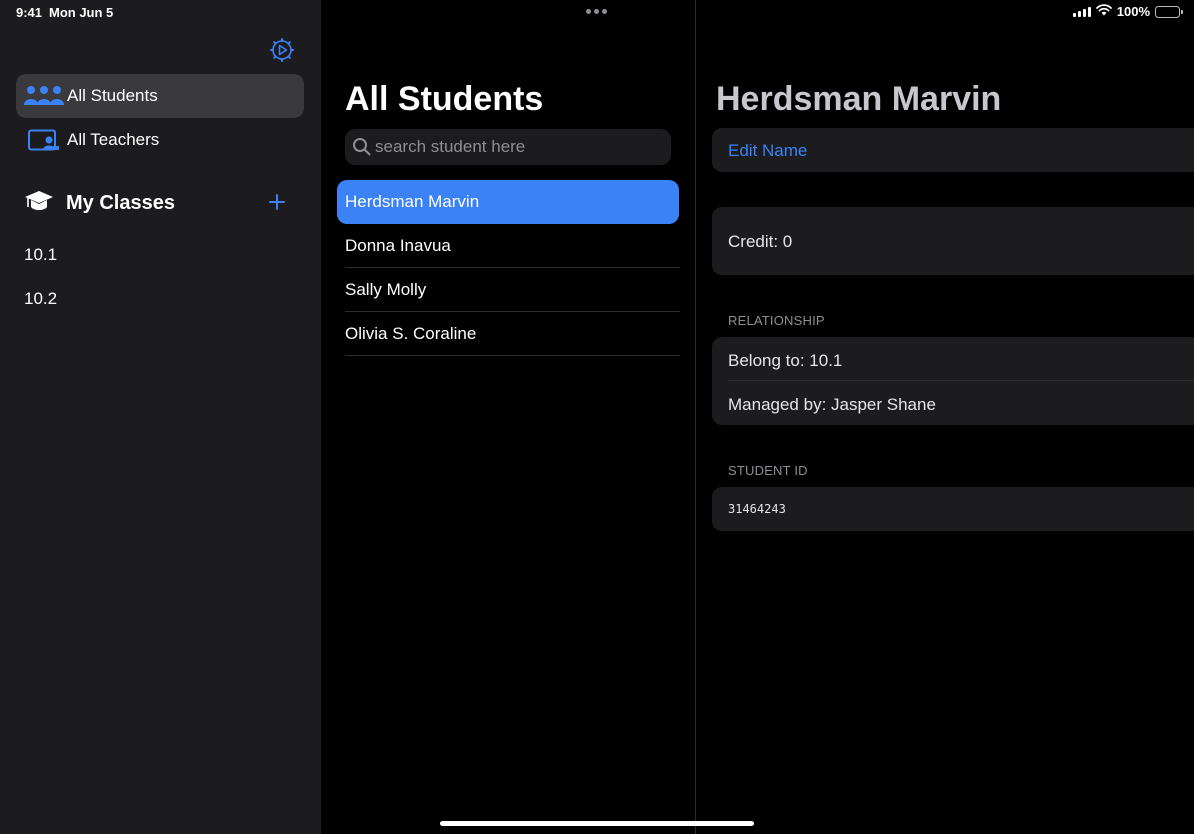 This screenshot has height=834, width=1194. What do you see at coordinates (961, 380) in the screenshot?
I see `row-separator` at bounding box center [961, 380].